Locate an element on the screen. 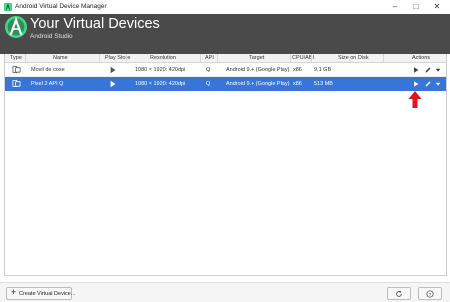  column-header-name: Name is located at coordinates (60, 58).